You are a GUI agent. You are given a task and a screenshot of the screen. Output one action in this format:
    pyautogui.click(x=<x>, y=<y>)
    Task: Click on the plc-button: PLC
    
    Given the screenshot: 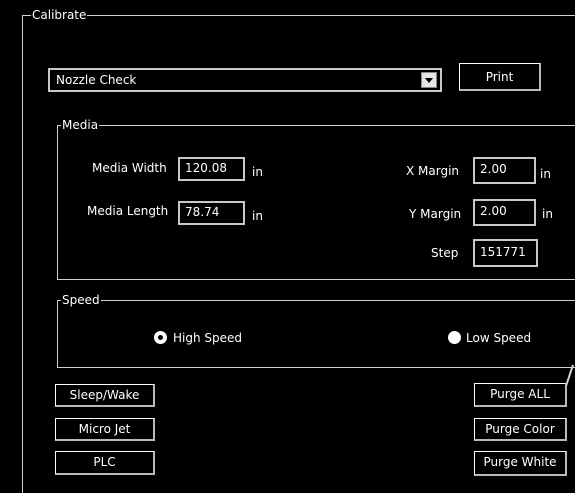 What is the action you would take?
    pyautogui.click(x=105, y=463)
    